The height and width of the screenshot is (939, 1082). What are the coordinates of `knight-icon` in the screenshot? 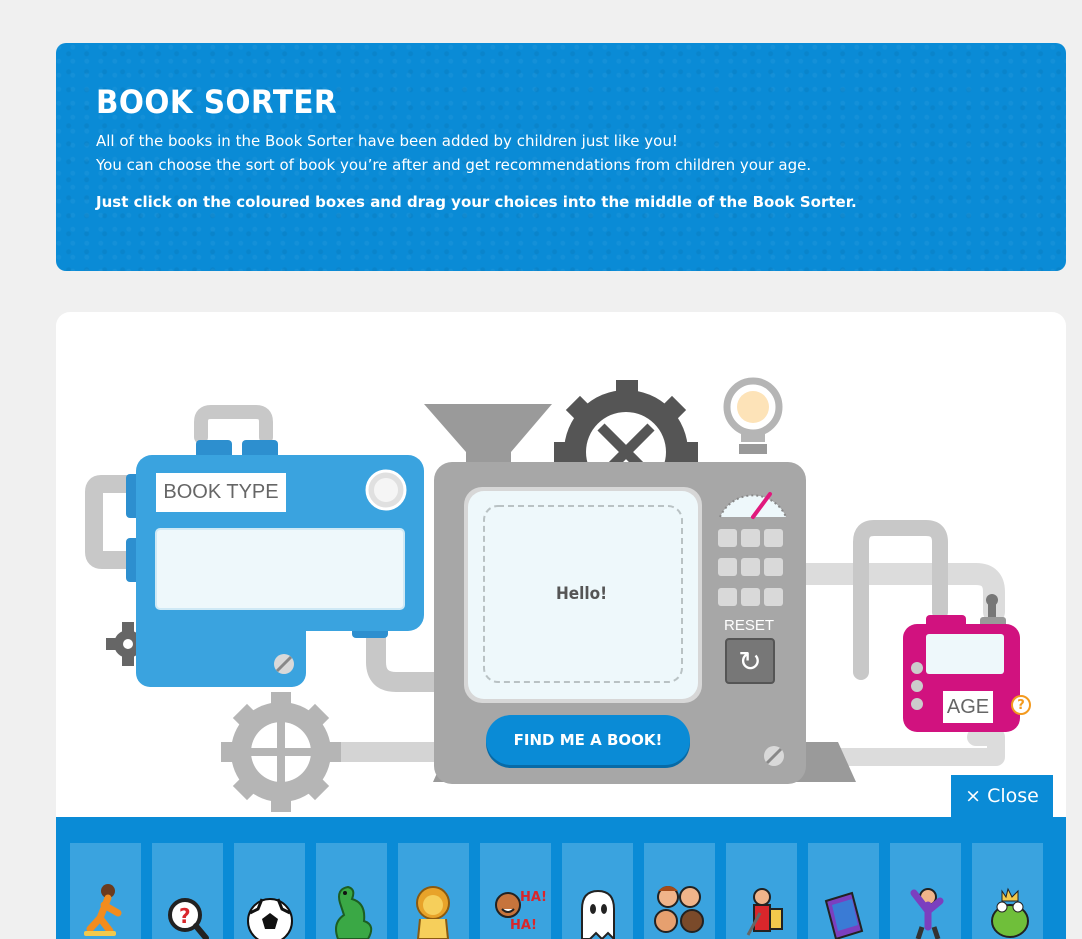 It's located at (764, 912).